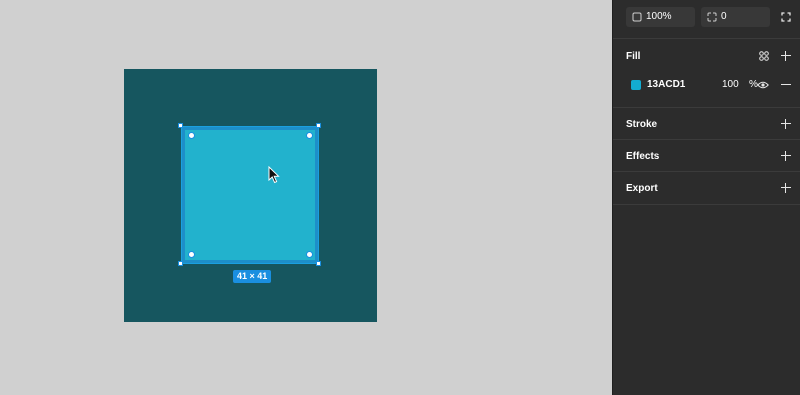 The width and height of the screenshot is (800, 395). What do you see at coordinates (642, 124) in the screenshot?
I see `stroke-section-title: Stroke` at bounding box center [642, 124].